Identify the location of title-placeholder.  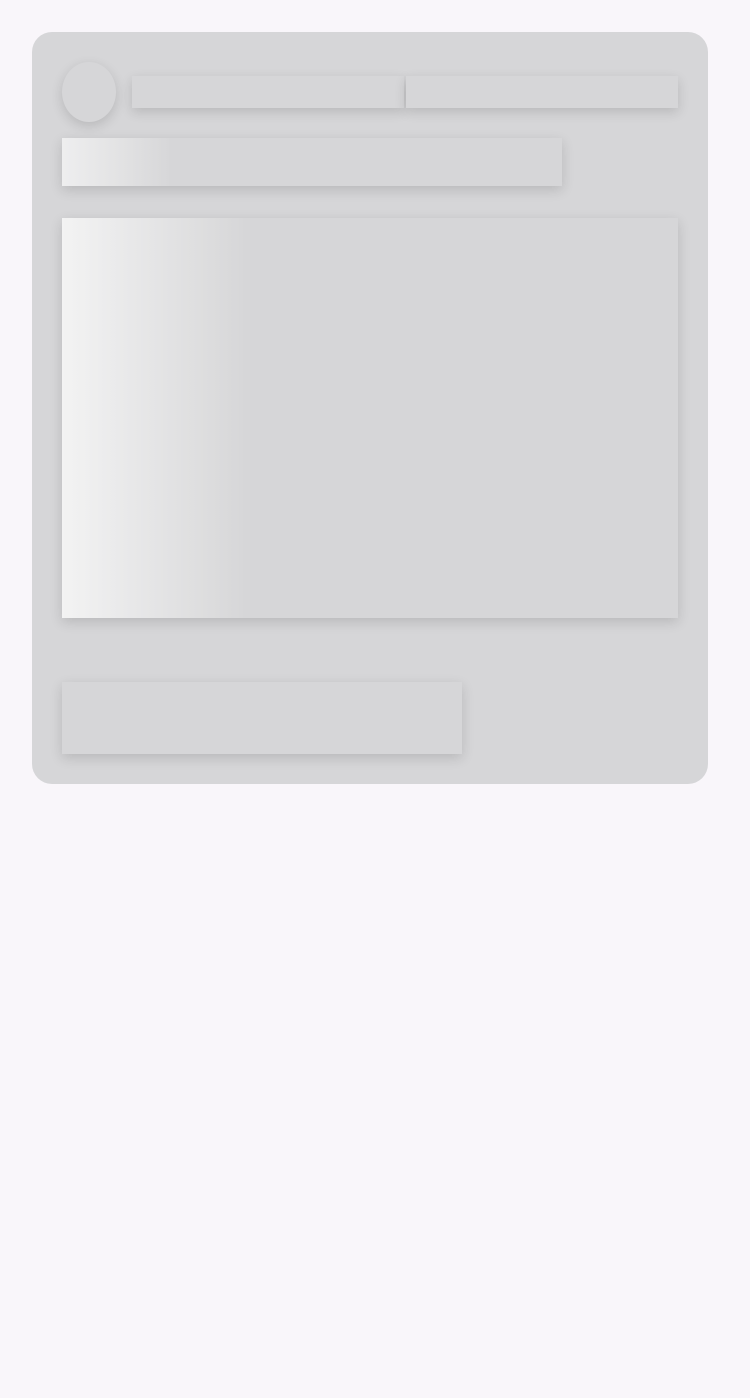
(312, 162).